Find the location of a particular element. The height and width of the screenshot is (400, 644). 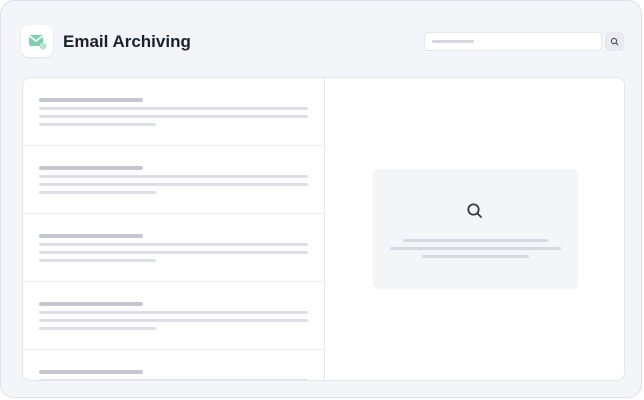

search-placeholder is located at coordinates (453, 41).